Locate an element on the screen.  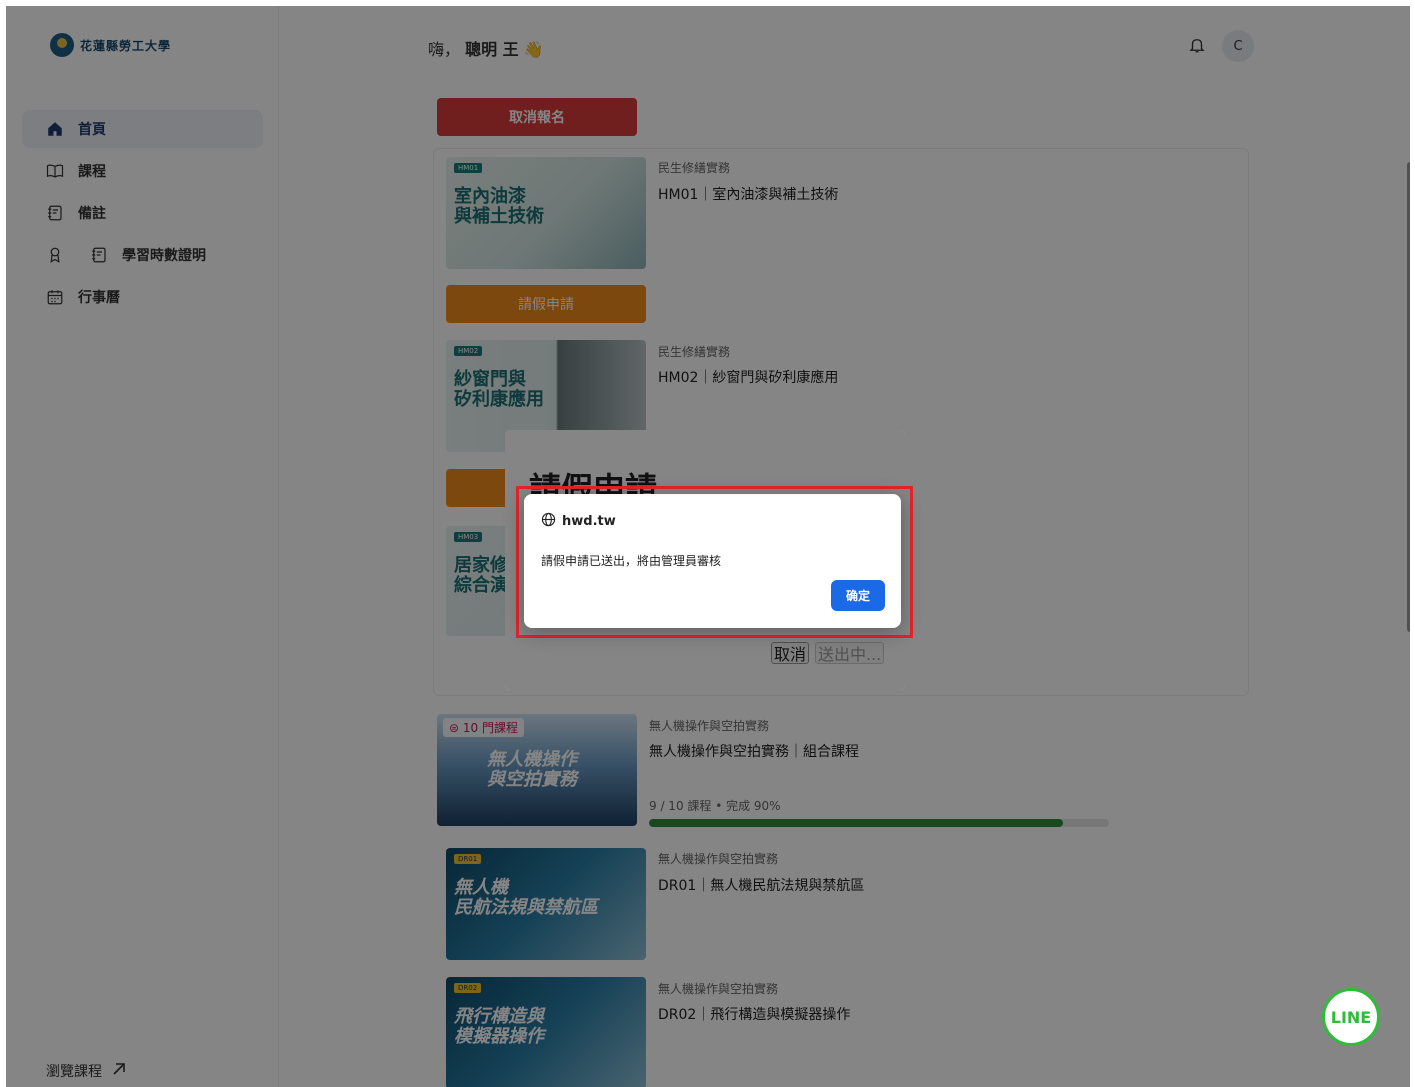
browser-alert: hwd.tw 請假申請已送出，將由管理員審核 确定 is located at coordinates (712, 561).